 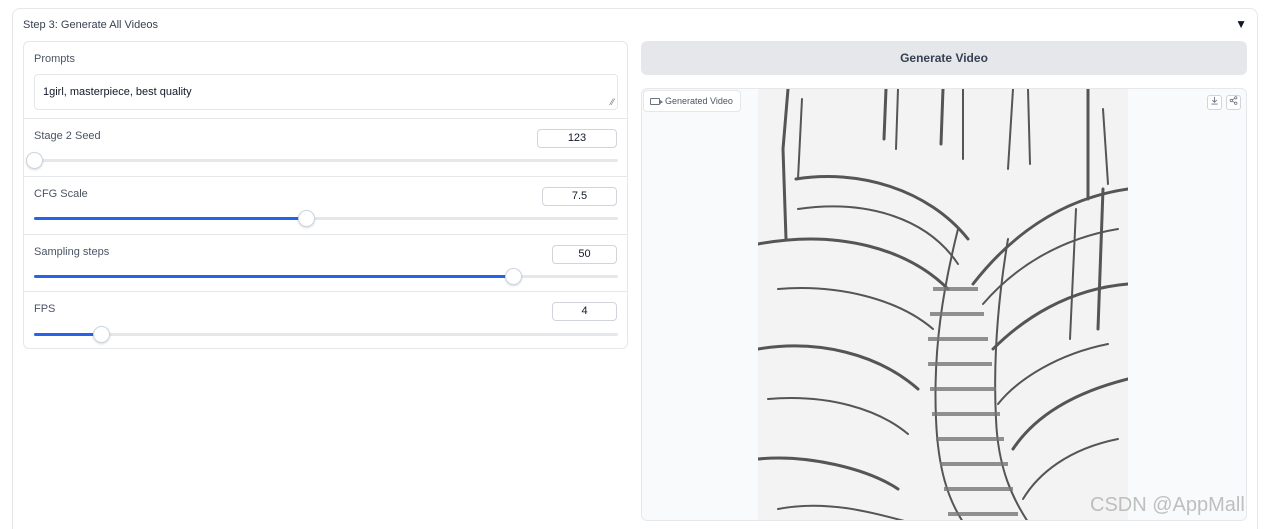 What do you see at coordinates (1233, 102) in the screenshot?
I see `share-icon` at bounding box center [1233, 102].